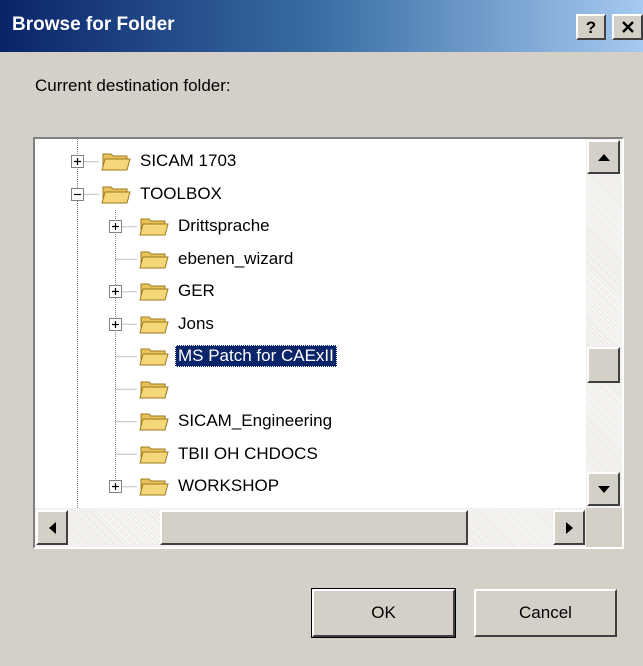  Describe the element at coordinates (321, 26) in the screenshot. I see `title-bar: Browse for Folder ?` at that location.